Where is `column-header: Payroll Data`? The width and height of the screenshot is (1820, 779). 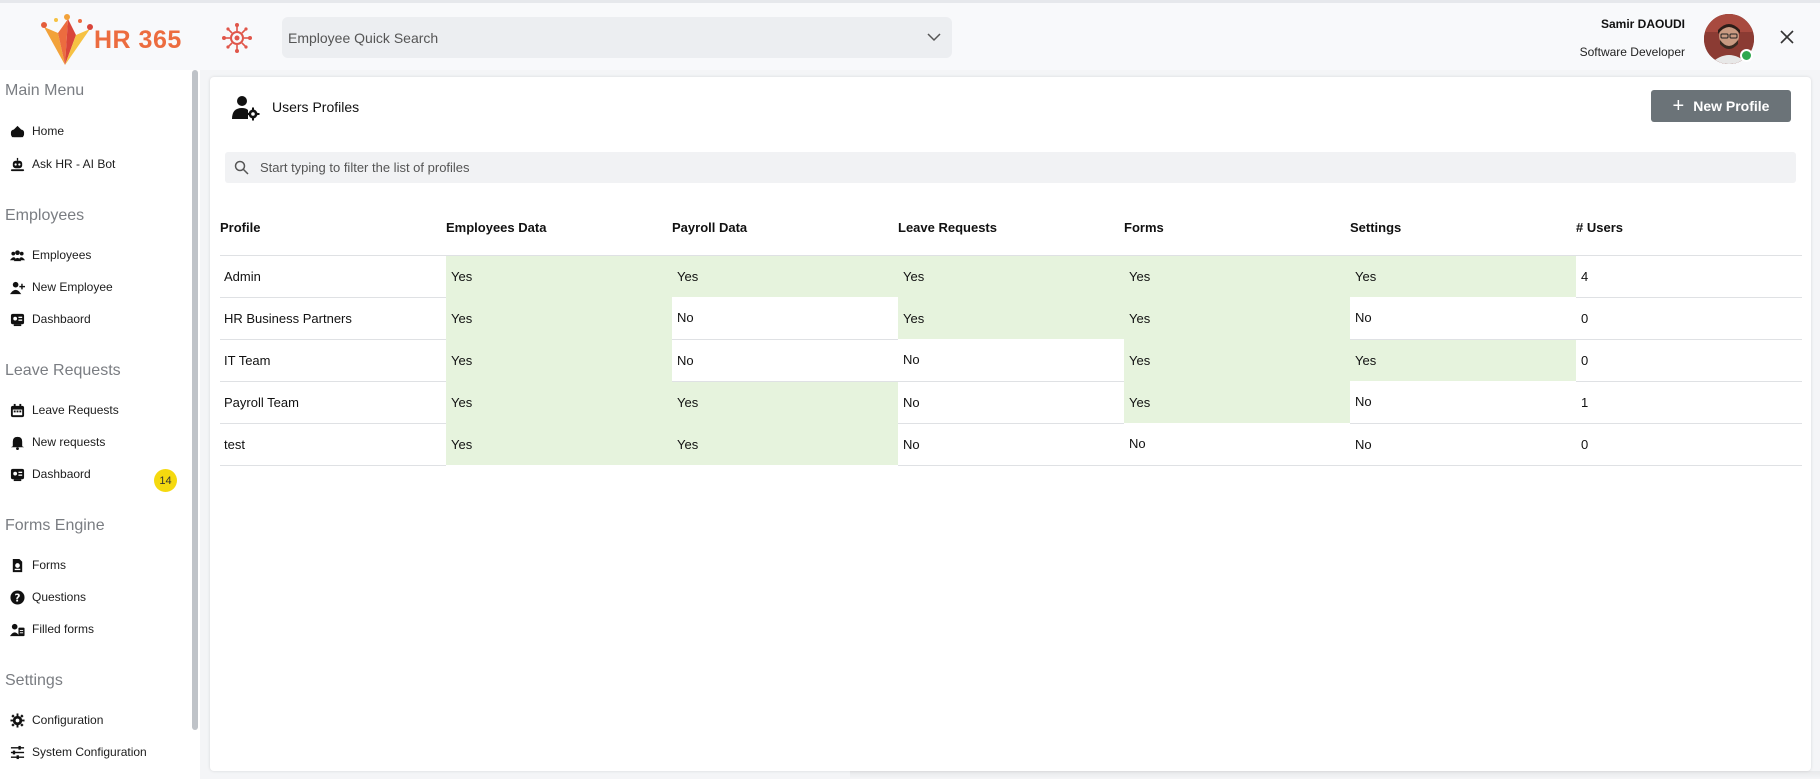 column-header: Payroll Data is located at coordinates (785, 228).